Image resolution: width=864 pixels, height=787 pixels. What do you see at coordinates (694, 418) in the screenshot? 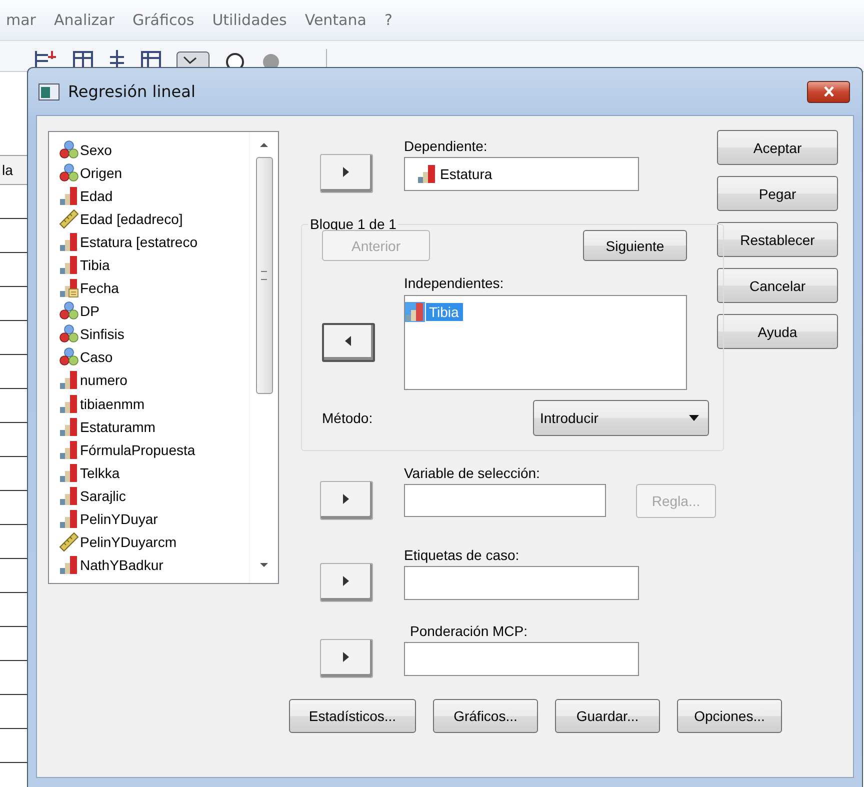
I see `caret-icon` at bounding box center [694, 418].